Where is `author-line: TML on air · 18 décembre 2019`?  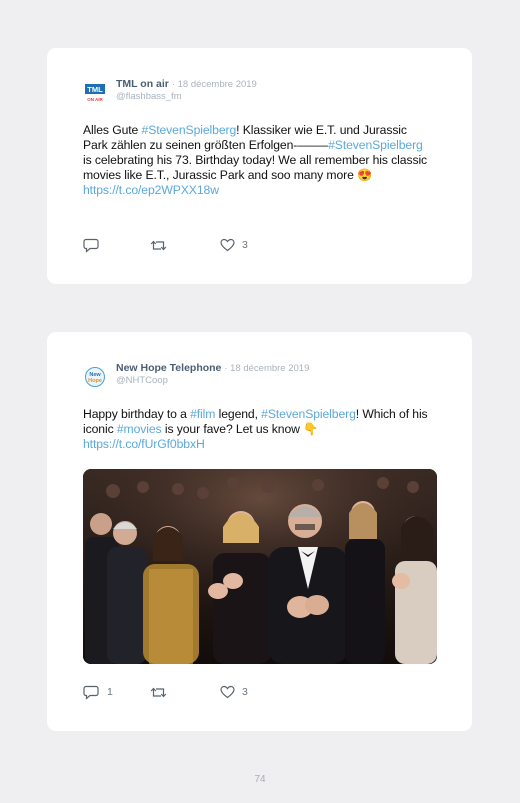
author-line: TML on air · 18 décembre 2019 is located at coordinates (186, 84).